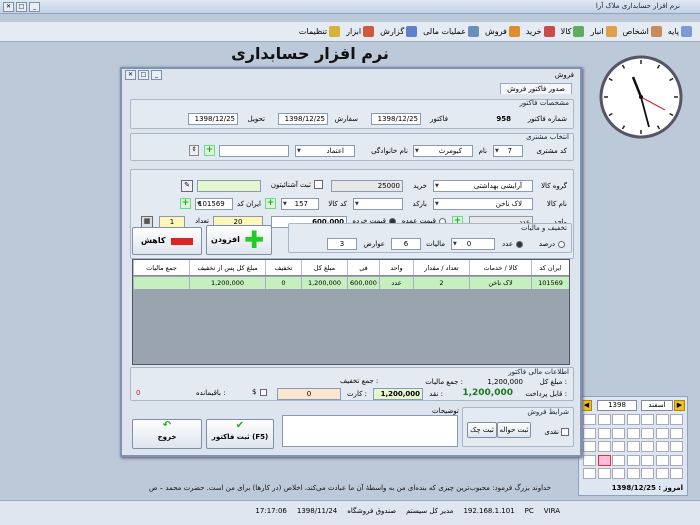 This screenshot has height=525, width=700. I want to click on menu-item-2: انبار, so click(603, 31).